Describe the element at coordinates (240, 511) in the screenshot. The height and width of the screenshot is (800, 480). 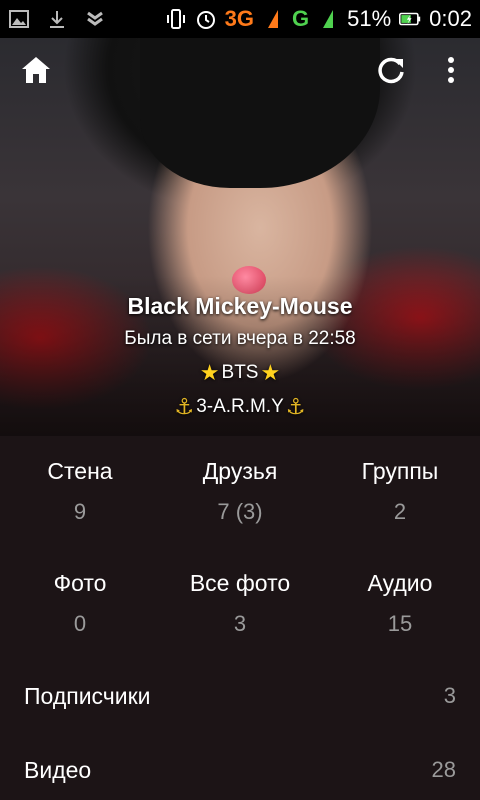
I see `counter-value: 7 (3)` at that location.